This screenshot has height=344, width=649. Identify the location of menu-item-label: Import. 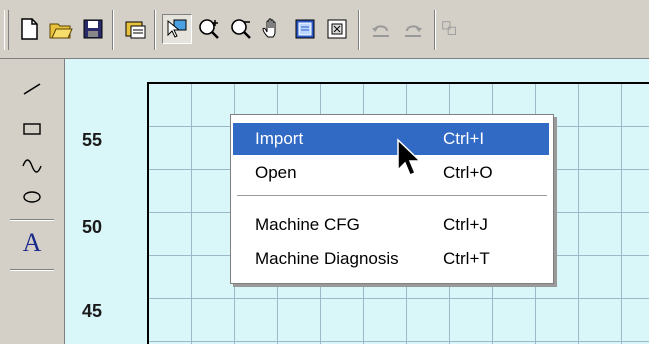
(279, 138).